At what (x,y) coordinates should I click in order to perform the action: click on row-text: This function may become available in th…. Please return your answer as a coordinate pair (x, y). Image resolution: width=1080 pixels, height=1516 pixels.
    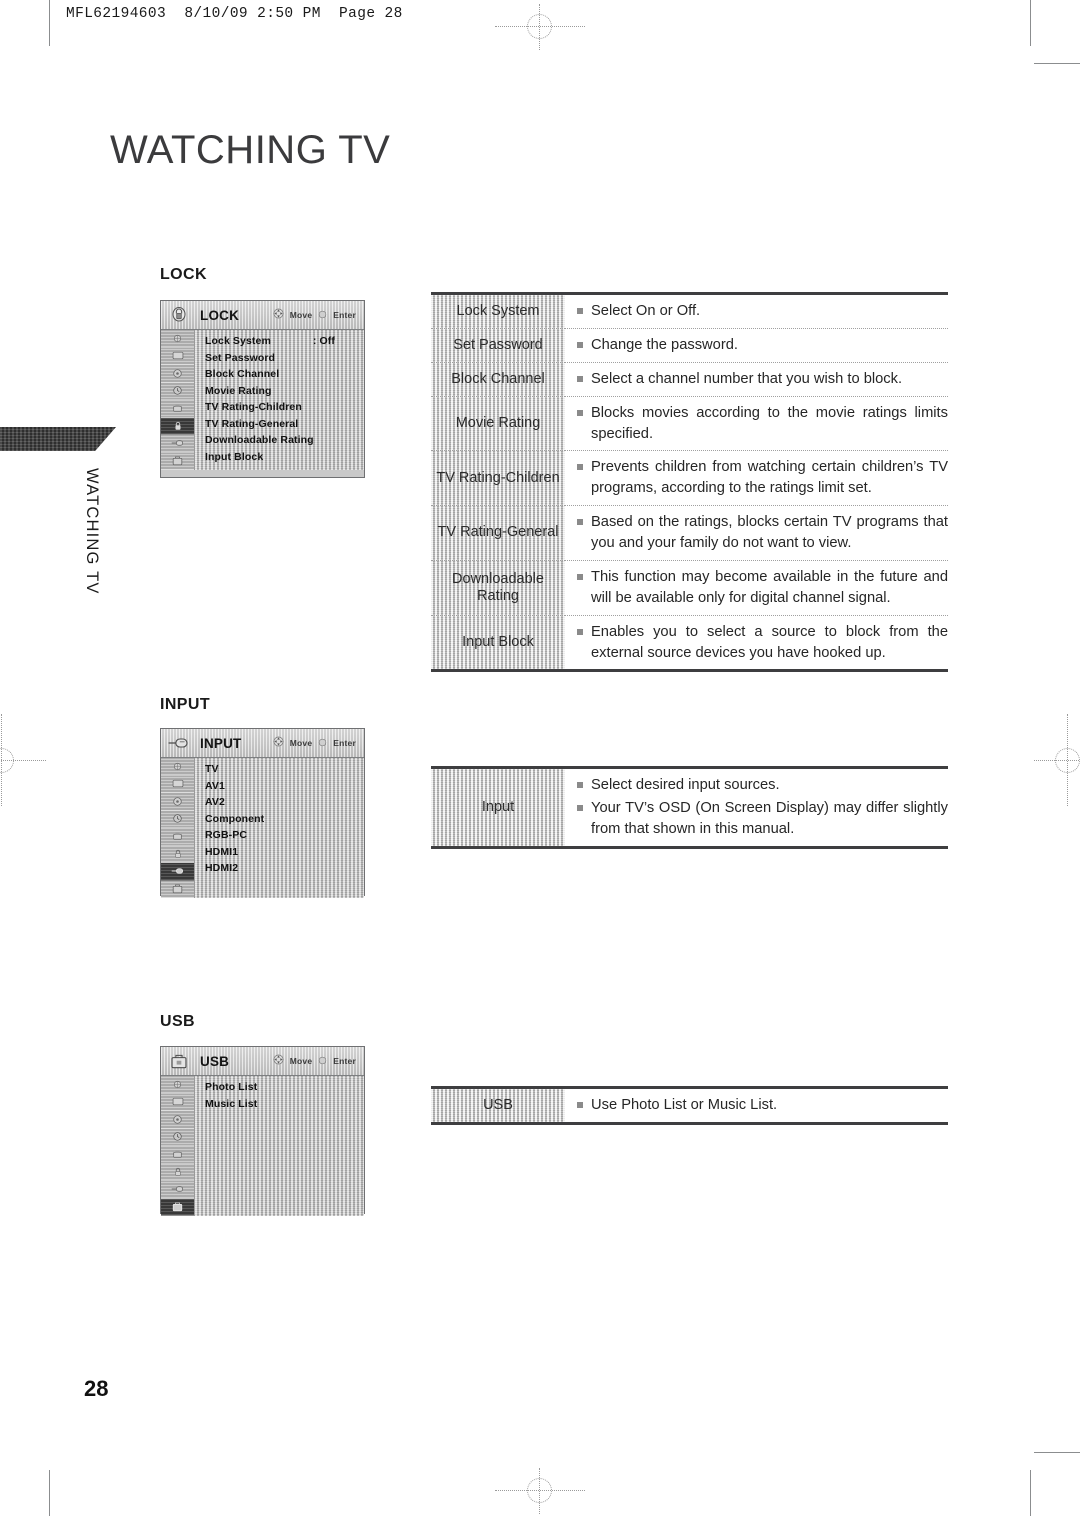
    Looking at the image, I should click on (756, 587).